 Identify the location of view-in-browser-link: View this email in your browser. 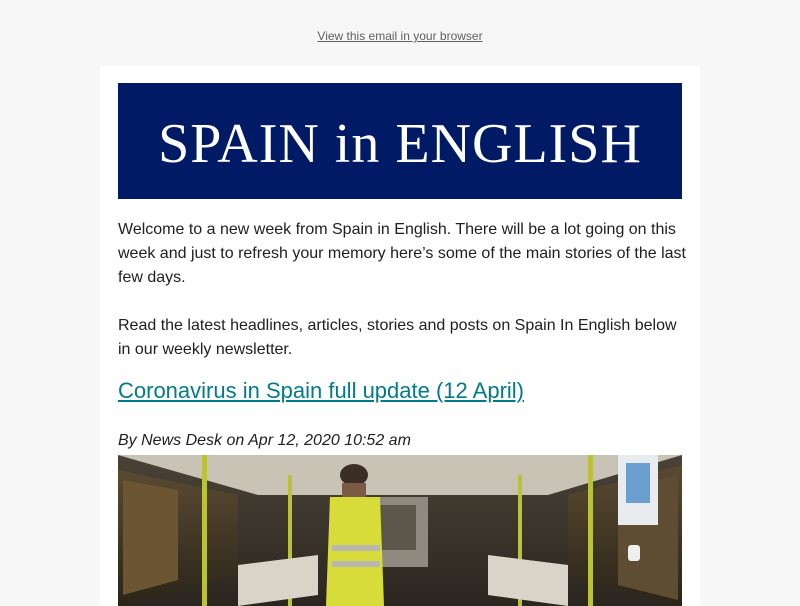
(400, 36).